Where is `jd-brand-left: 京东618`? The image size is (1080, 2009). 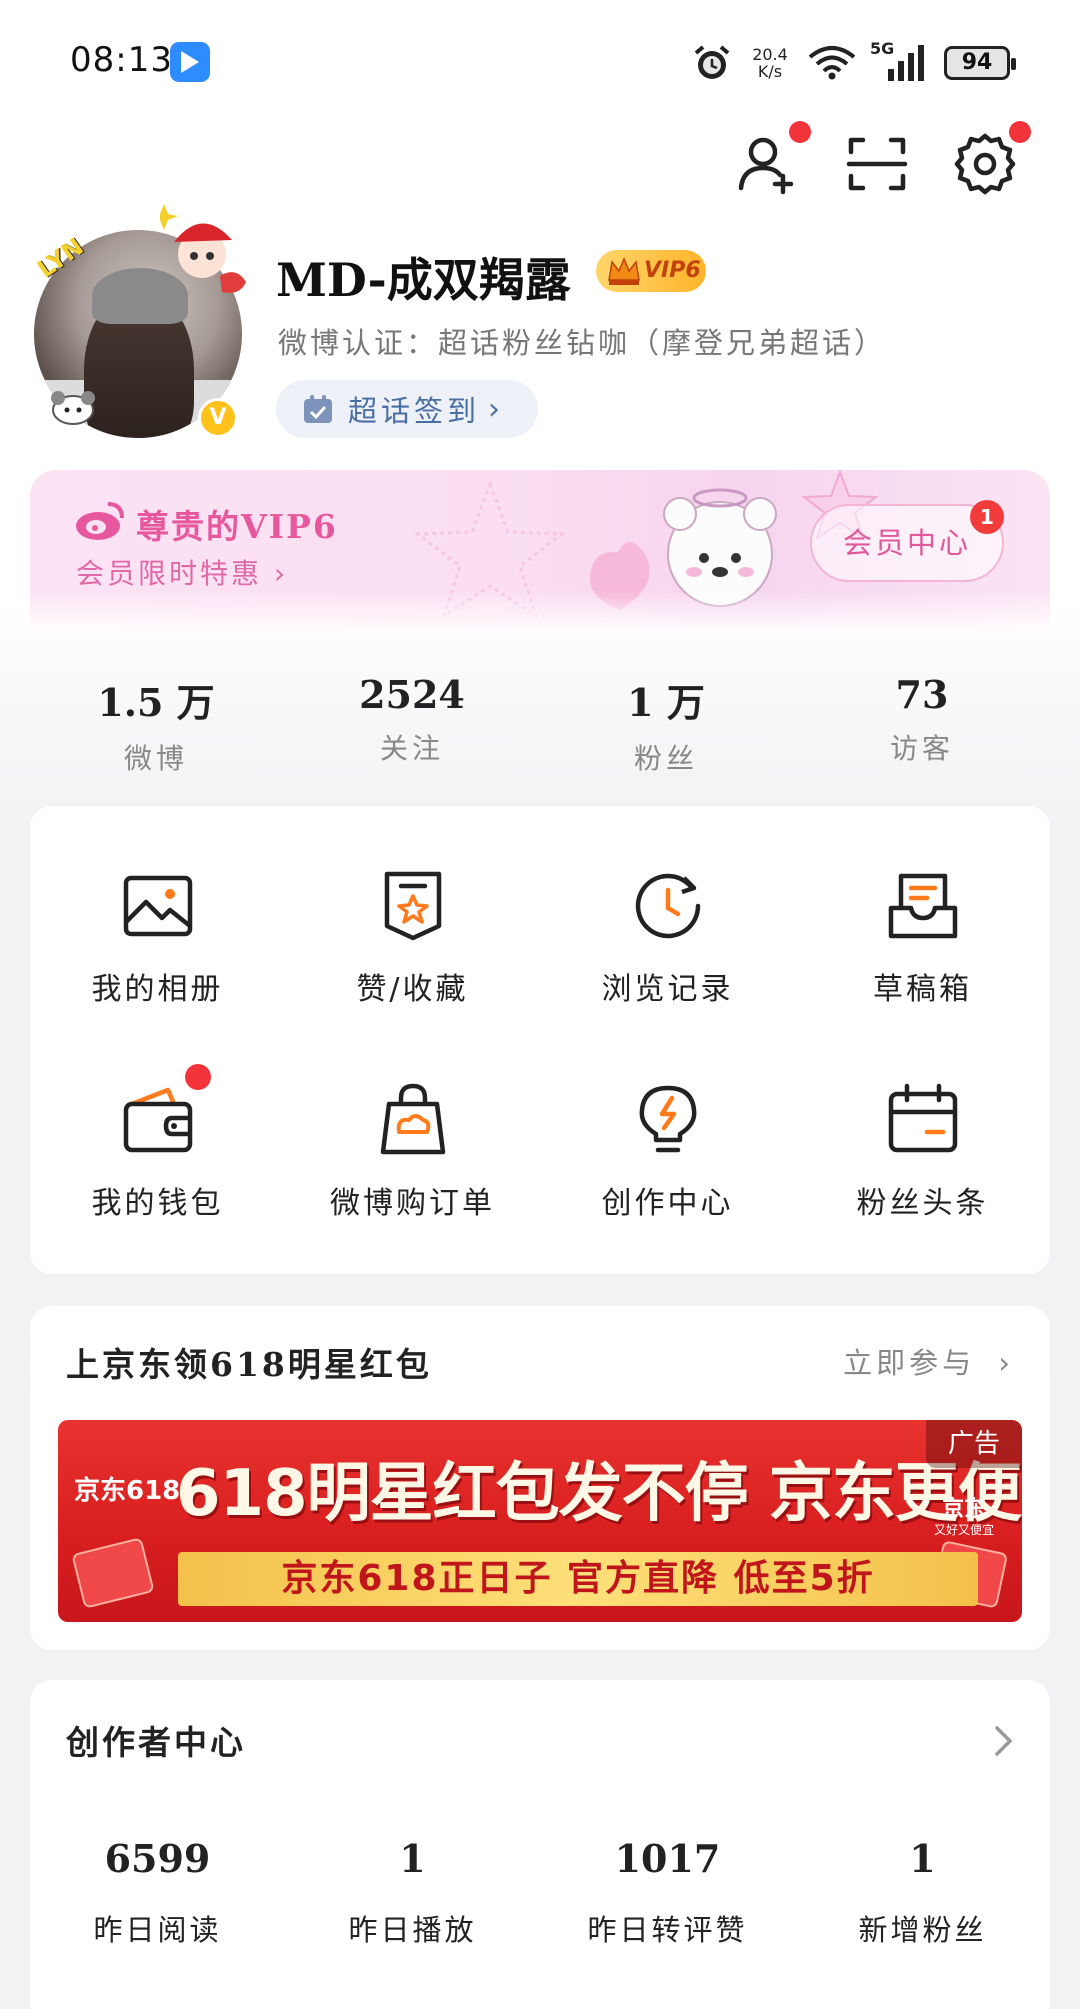 jd-brand-left: 京东618 is located at coordinates (127, 1491).